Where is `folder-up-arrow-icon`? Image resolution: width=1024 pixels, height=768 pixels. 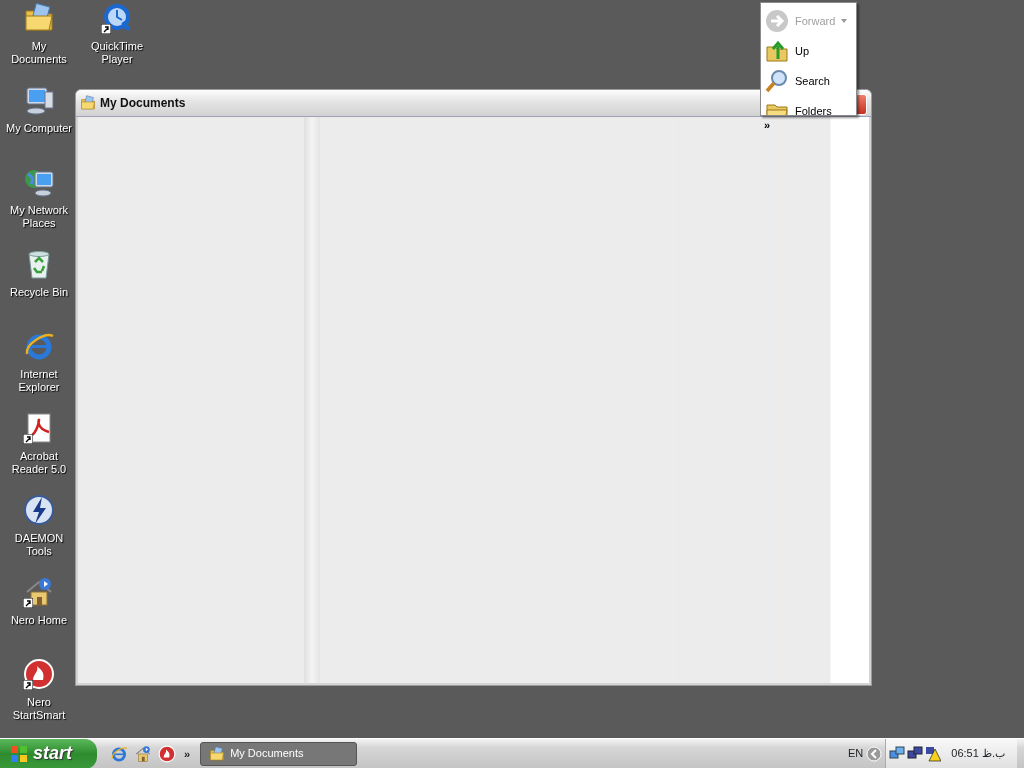
folder-up-arrow-icon is located at coordinates (777, 51).